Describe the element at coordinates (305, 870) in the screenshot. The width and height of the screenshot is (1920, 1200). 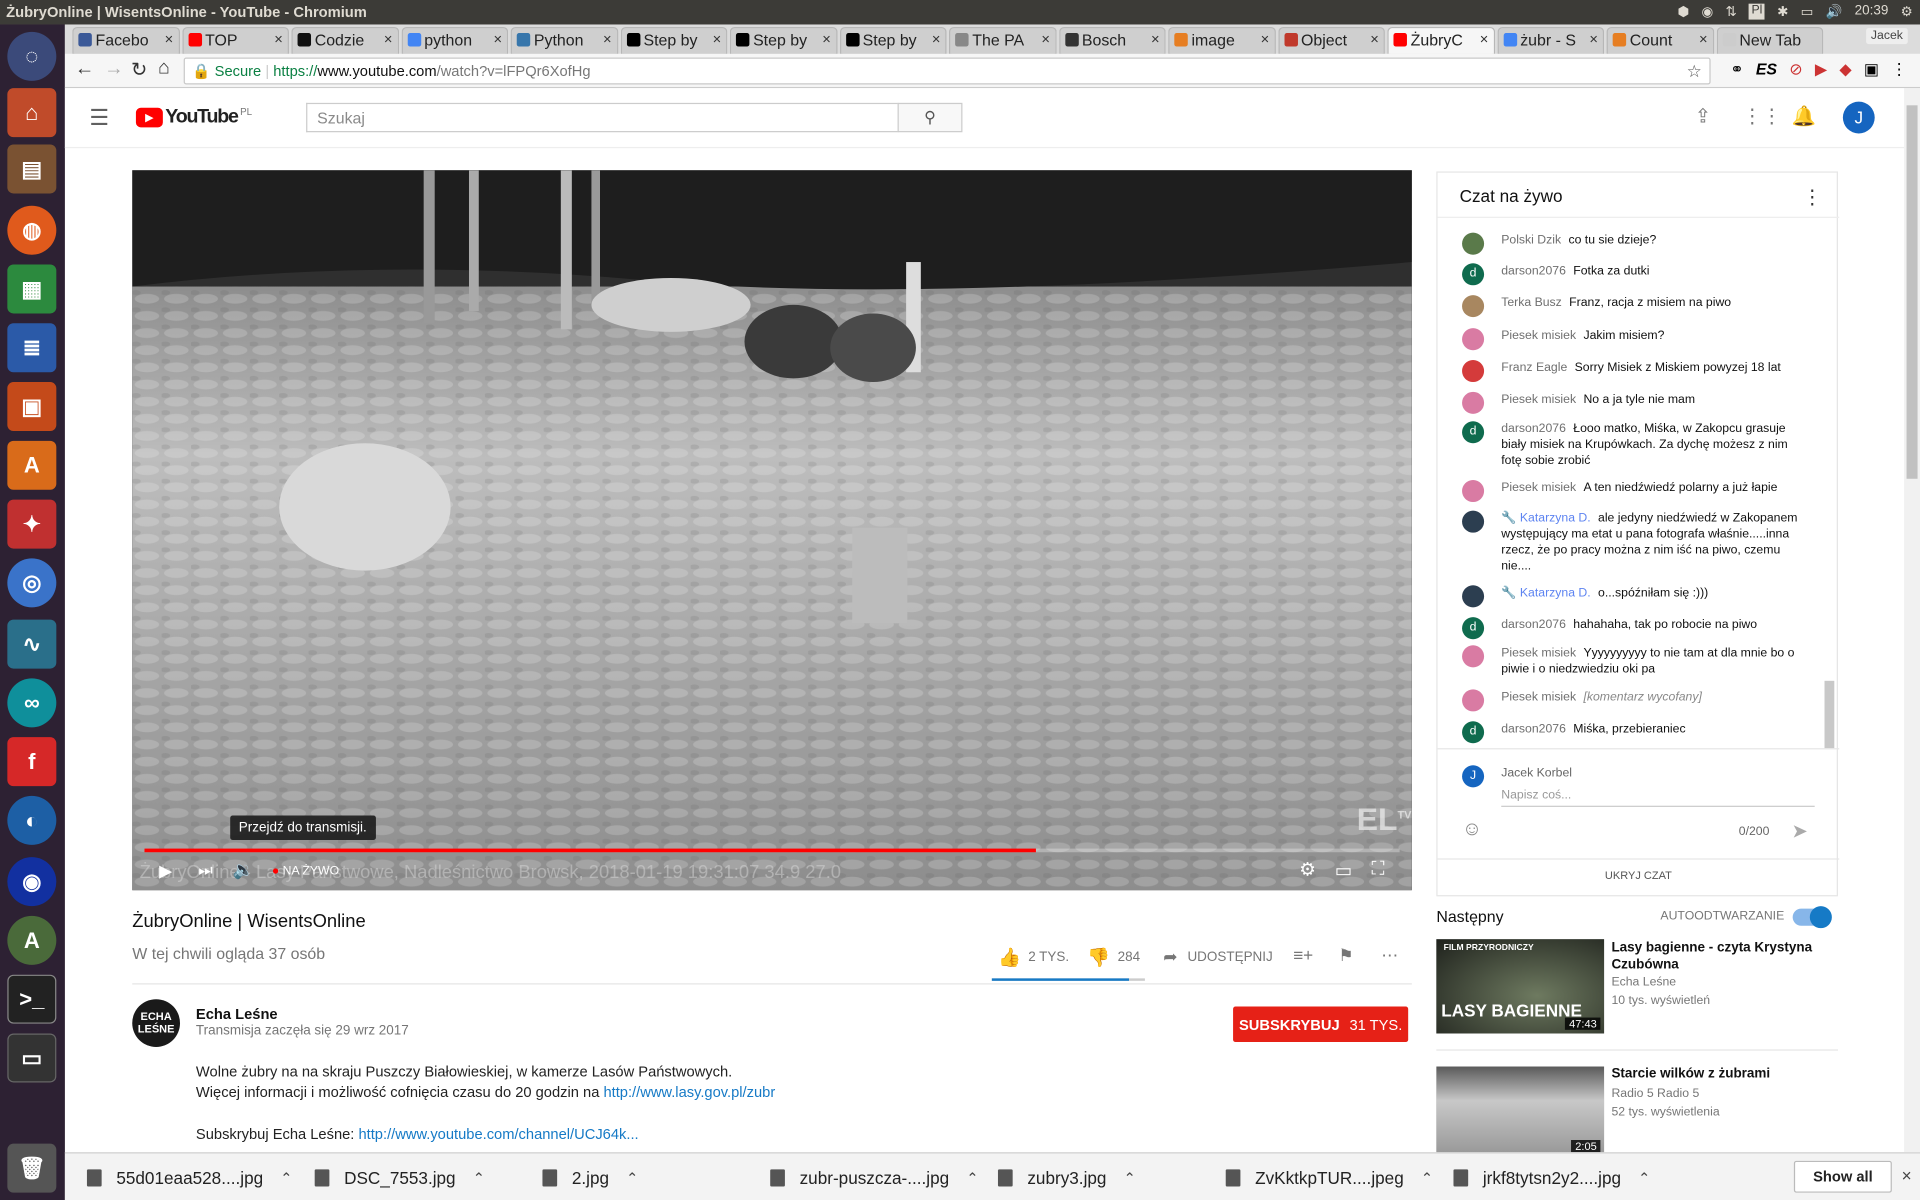
I see `live-badge: ● NA ŻYWO` at that location.